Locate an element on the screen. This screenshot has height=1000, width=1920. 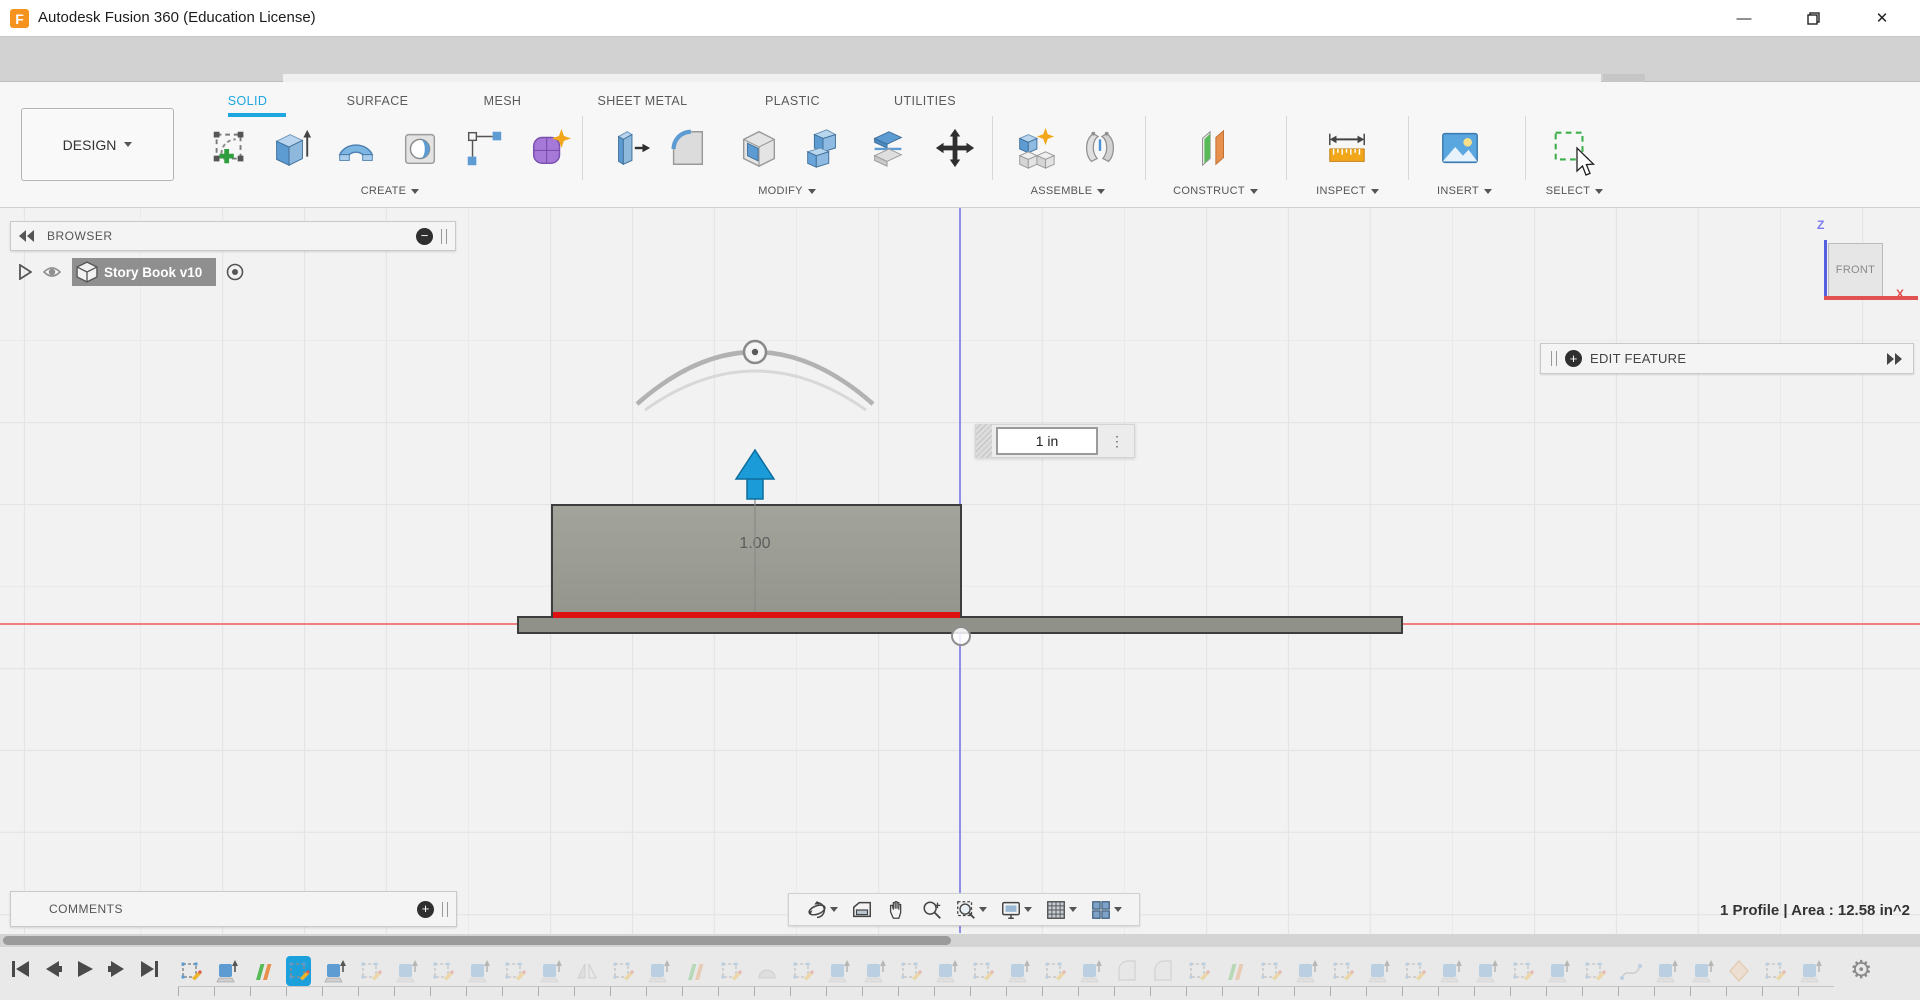
viewports-button is located at coordinates (1106, 910).